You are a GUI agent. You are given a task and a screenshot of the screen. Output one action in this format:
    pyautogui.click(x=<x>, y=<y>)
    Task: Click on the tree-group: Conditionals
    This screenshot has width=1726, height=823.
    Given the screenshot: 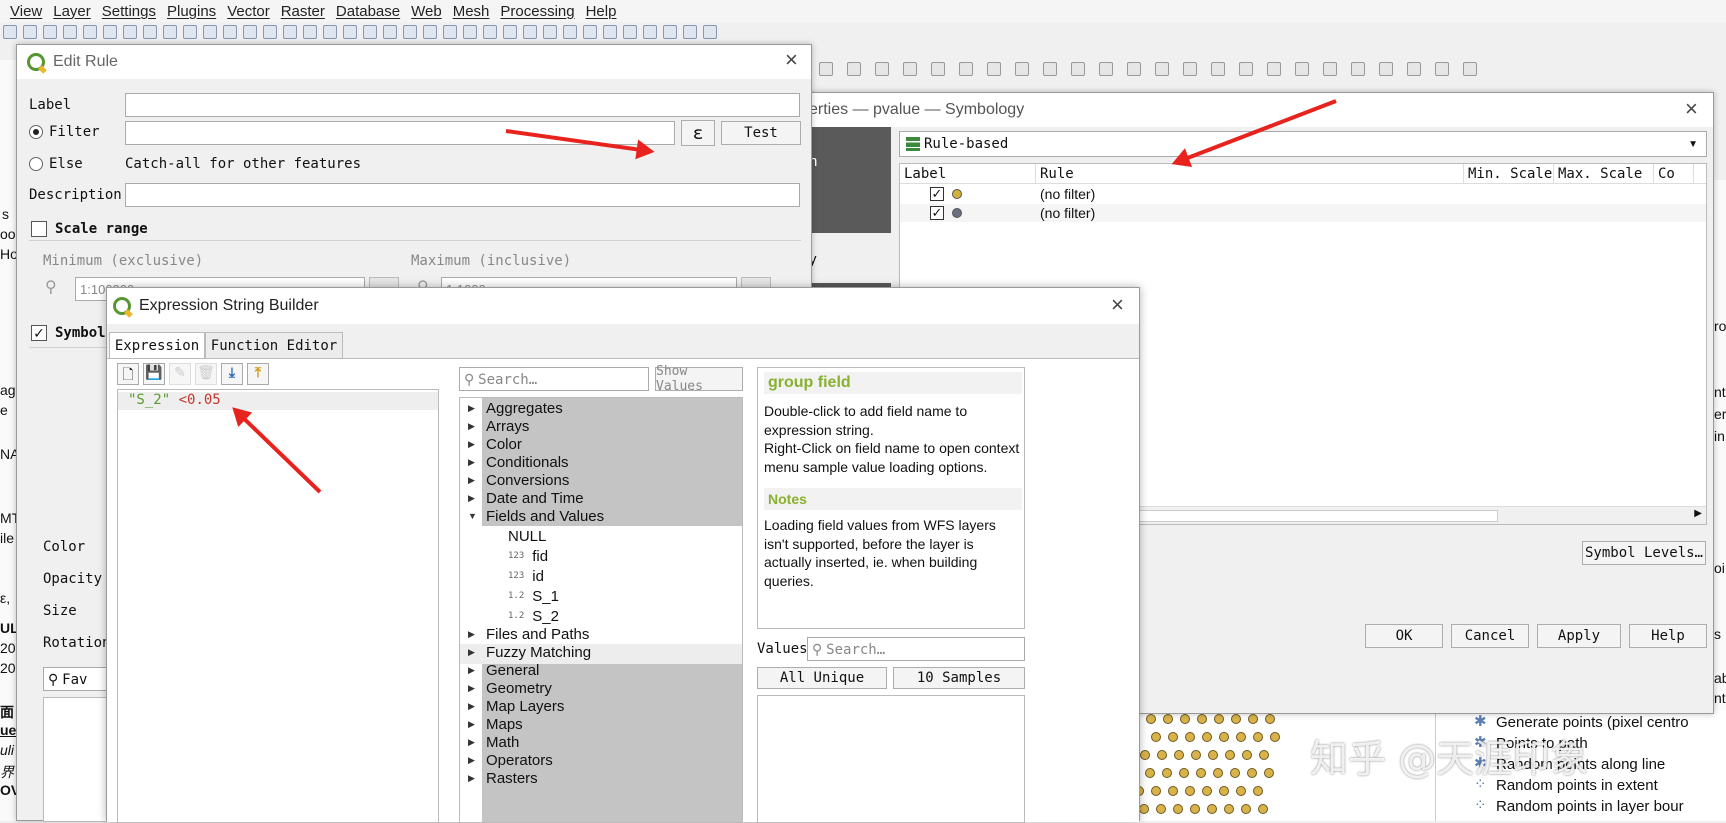 What is the action you would take?
    pyautogui.click(x=527, y=462)
    